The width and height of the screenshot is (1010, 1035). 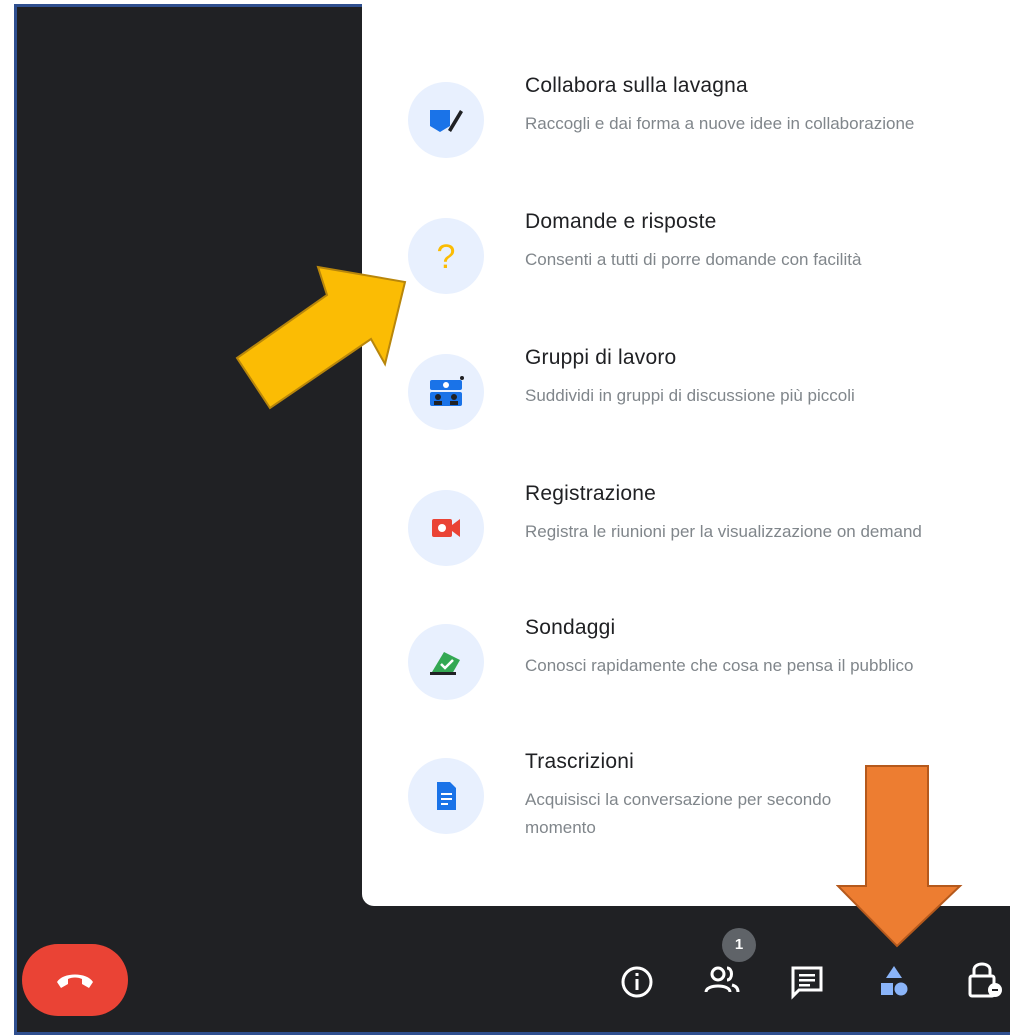 I want to click on activities-icon, so click(x=894, y=981).